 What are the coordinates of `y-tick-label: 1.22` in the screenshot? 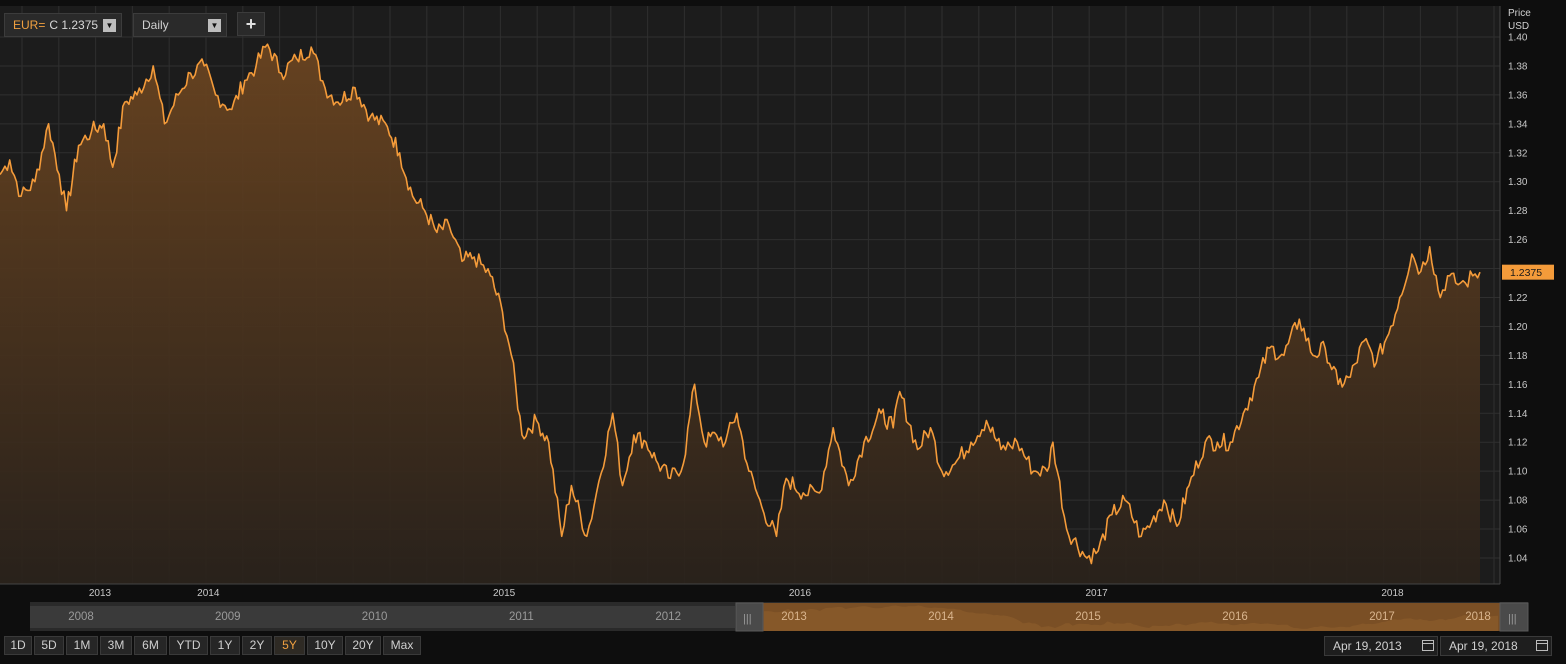 It's located at (1518, 298).